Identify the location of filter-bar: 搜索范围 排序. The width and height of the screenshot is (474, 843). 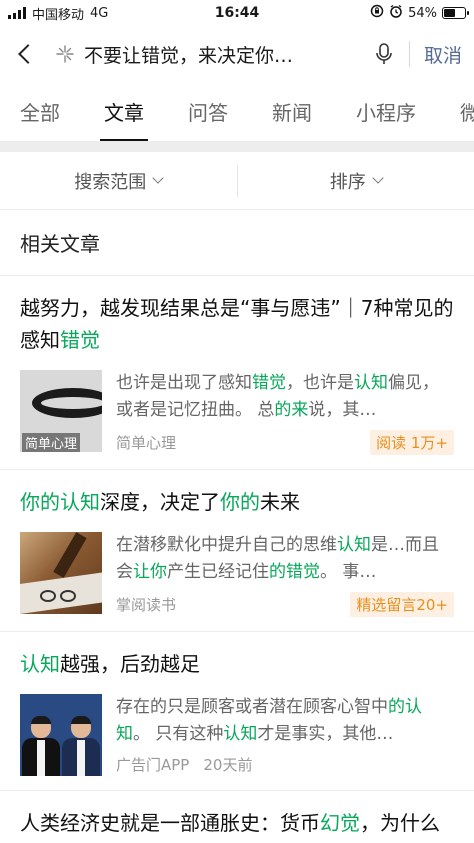
(237, 181).